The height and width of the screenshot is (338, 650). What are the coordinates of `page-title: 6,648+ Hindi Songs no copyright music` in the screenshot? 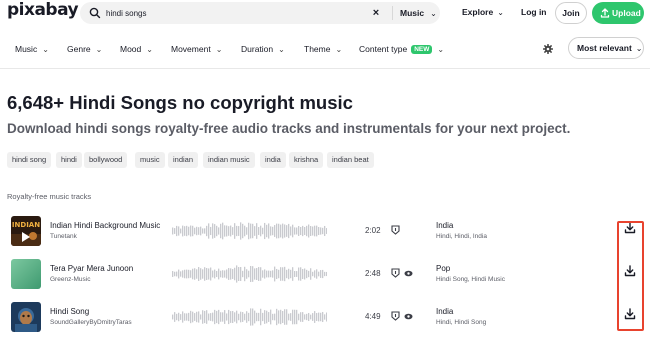 It's located at (180, 102).